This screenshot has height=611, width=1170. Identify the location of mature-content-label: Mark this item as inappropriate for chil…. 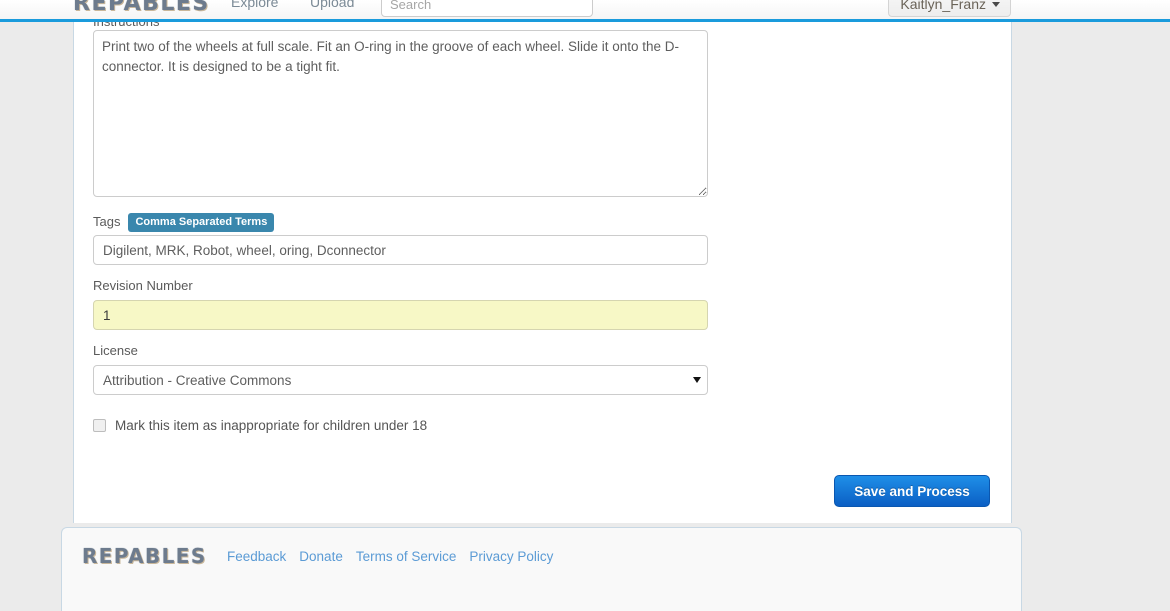
(271, 425).